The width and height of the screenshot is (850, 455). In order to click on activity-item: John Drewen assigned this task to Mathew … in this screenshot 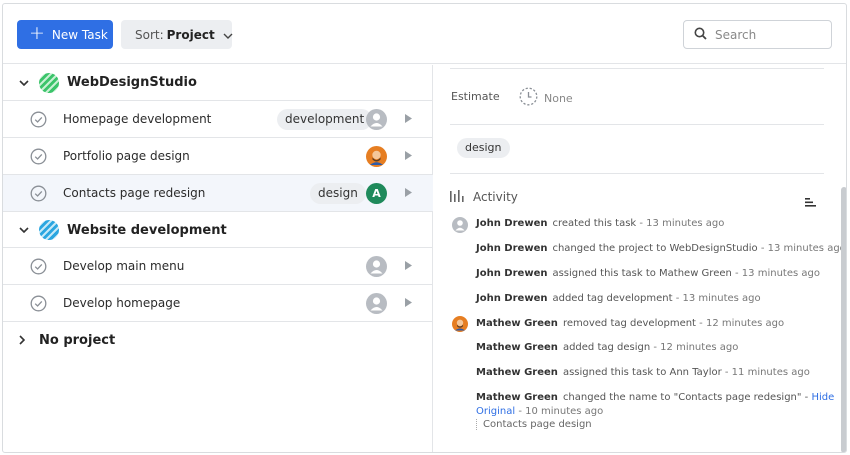, I will do `click(648, 273)`.